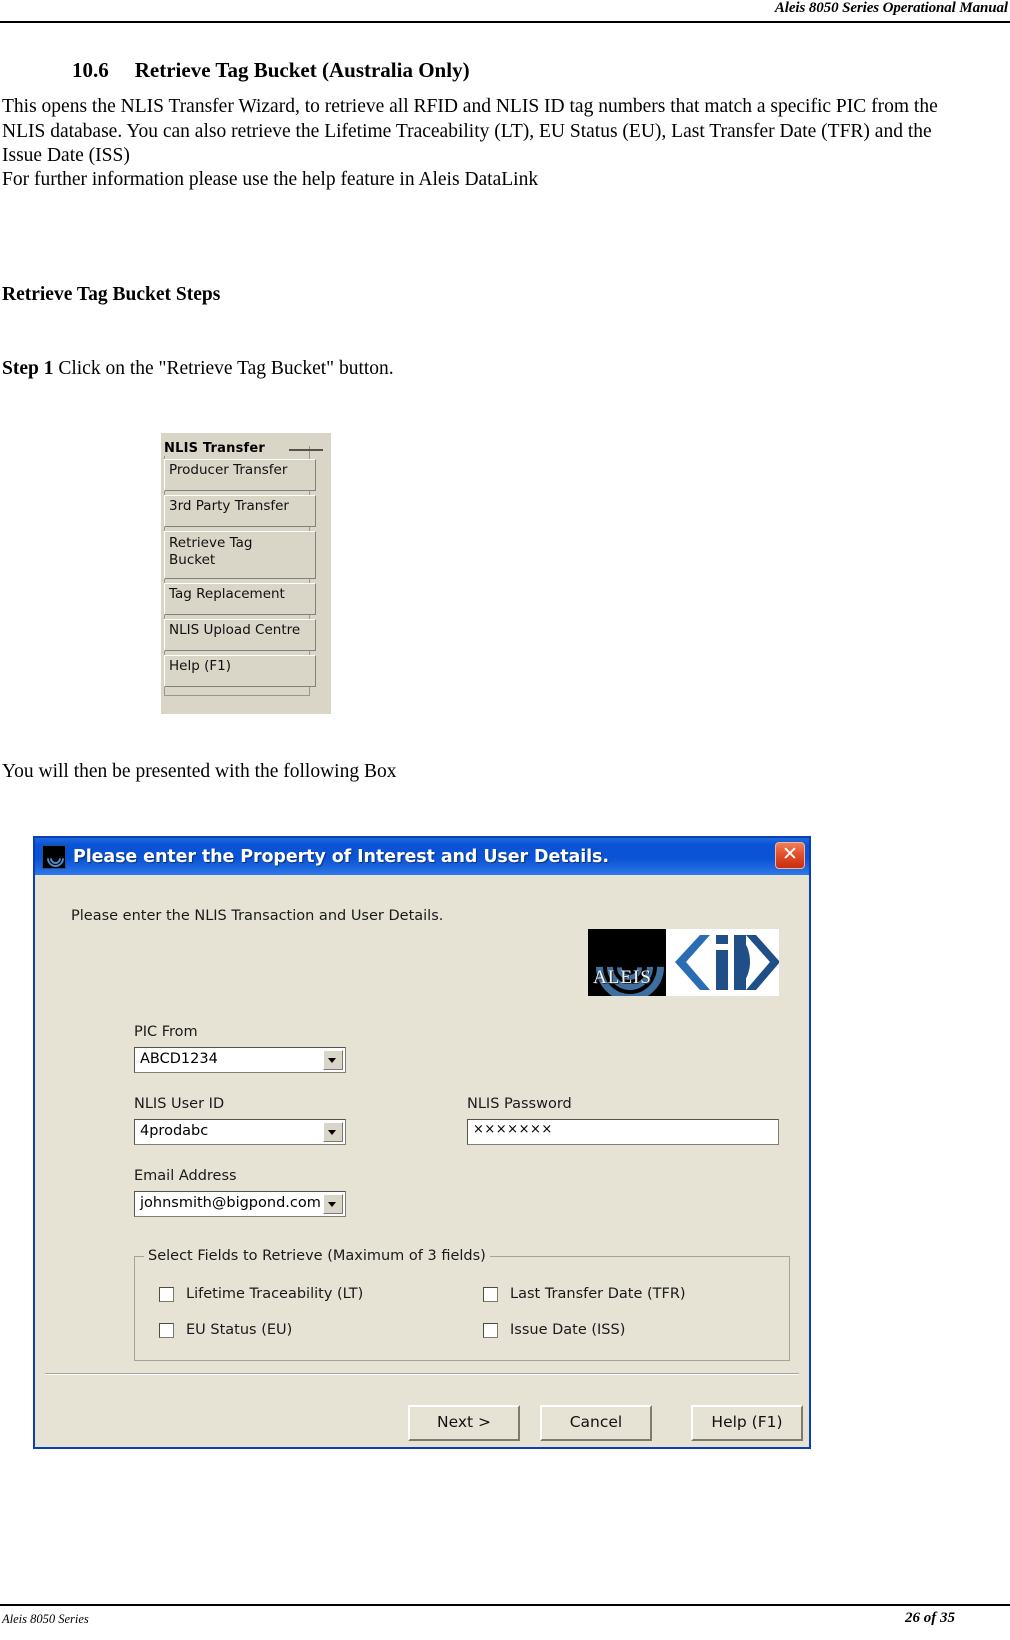  I want to click on nlis-password-value: ×××××××, so click(513, 1129).